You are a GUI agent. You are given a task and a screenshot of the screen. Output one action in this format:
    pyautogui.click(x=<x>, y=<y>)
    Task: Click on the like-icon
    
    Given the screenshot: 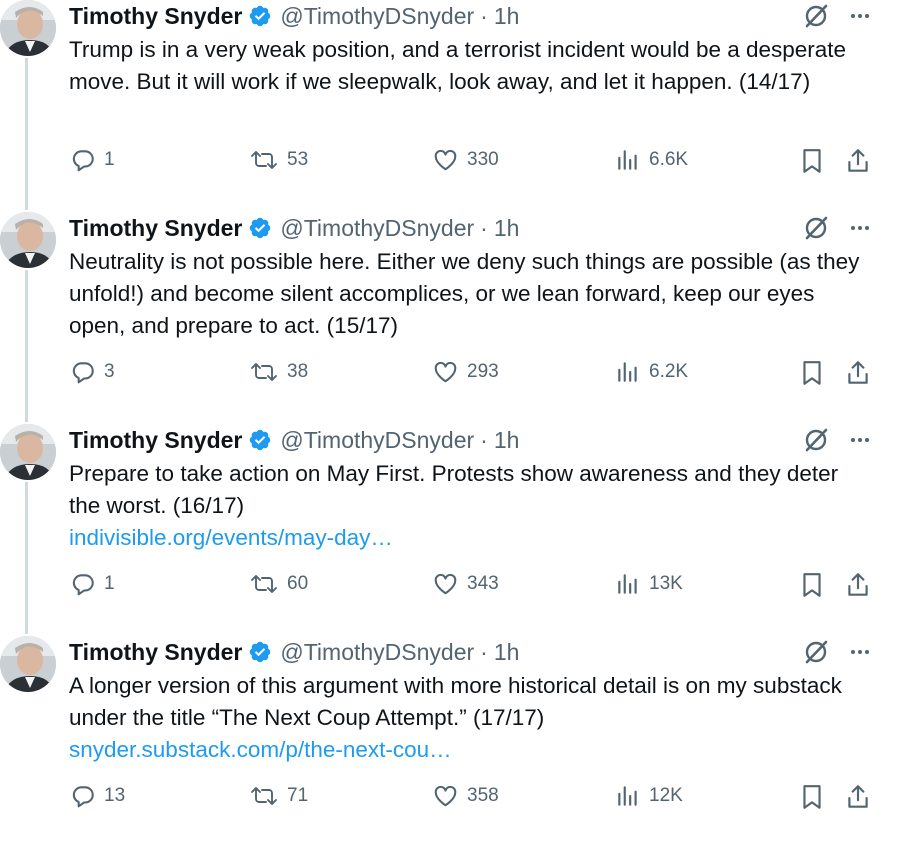 What is the action you would take?
    pyautogui.click(x=445, y=372)
    